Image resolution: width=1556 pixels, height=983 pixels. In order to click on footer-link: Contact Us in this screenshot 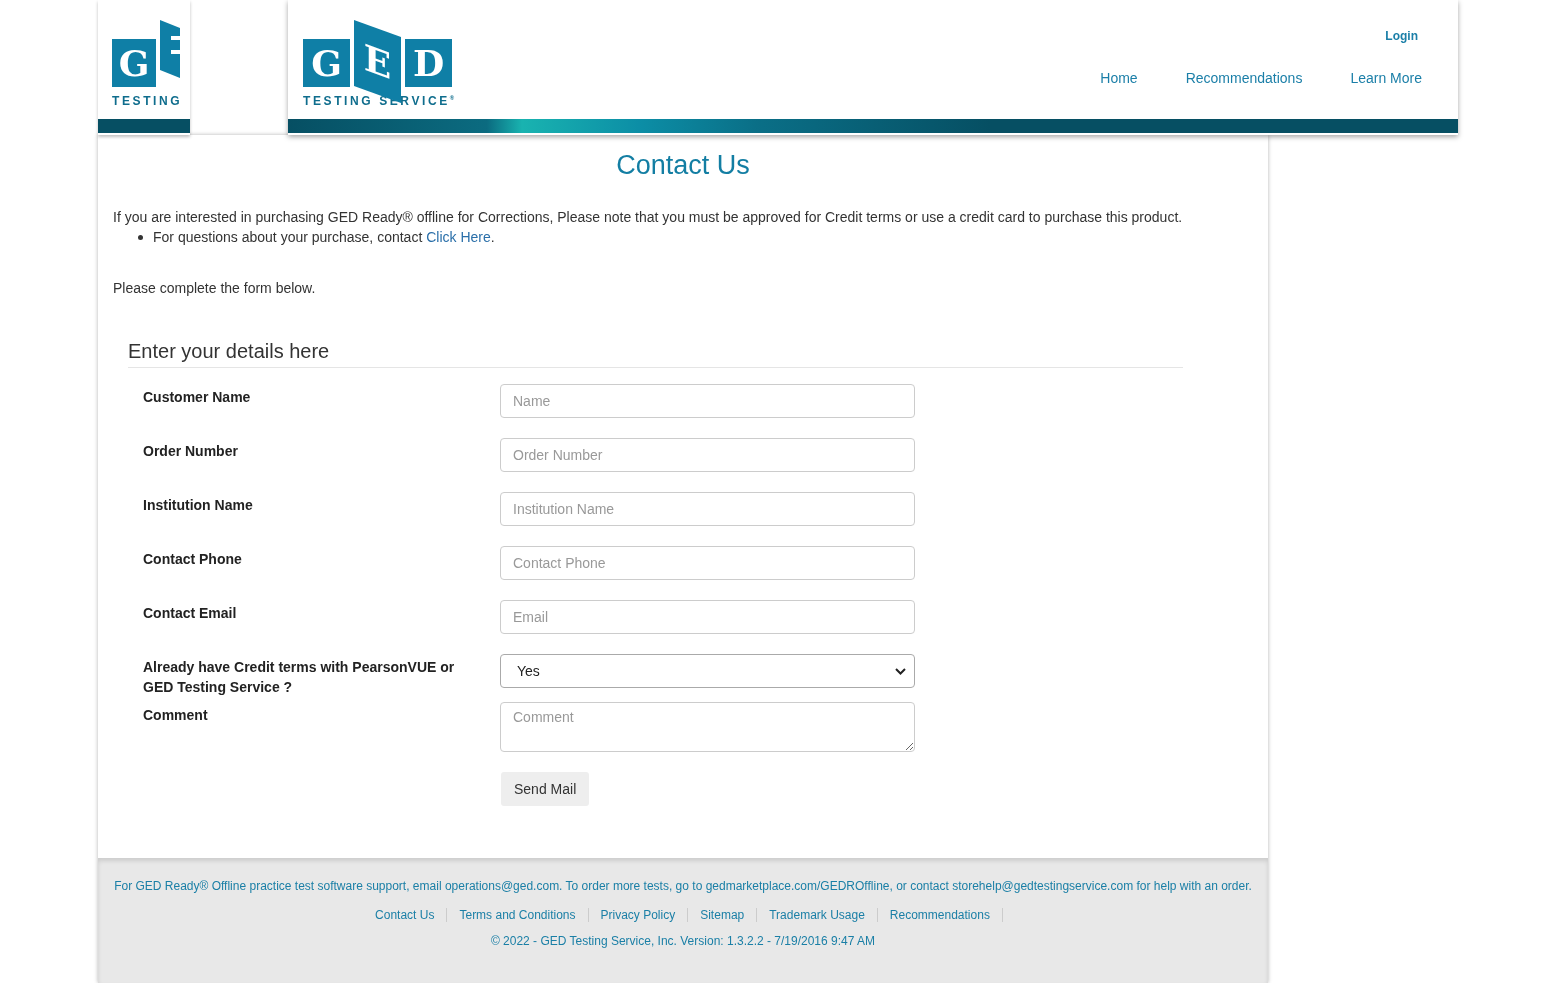, I will do `click(405, 915)`.